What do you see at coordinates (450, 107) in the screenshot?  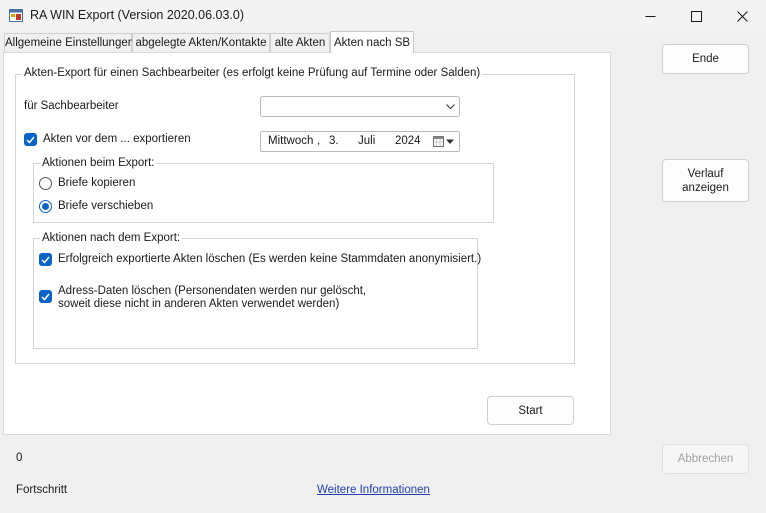 I see `chevron-down-icon` at bounding box center [450, 107].